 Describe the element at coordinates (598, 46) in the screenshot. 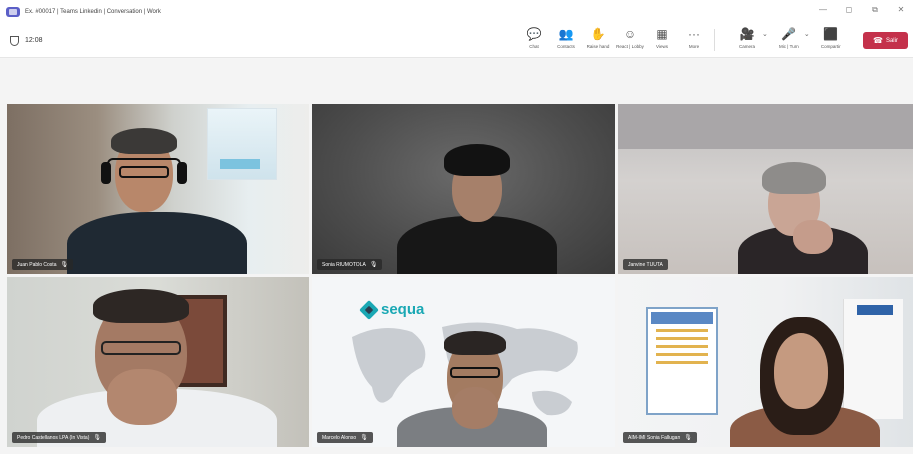

I see `raise-hand-label: Raise hand` at that location.